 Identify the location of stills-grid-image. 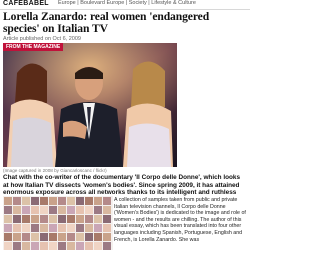
(58, 223).